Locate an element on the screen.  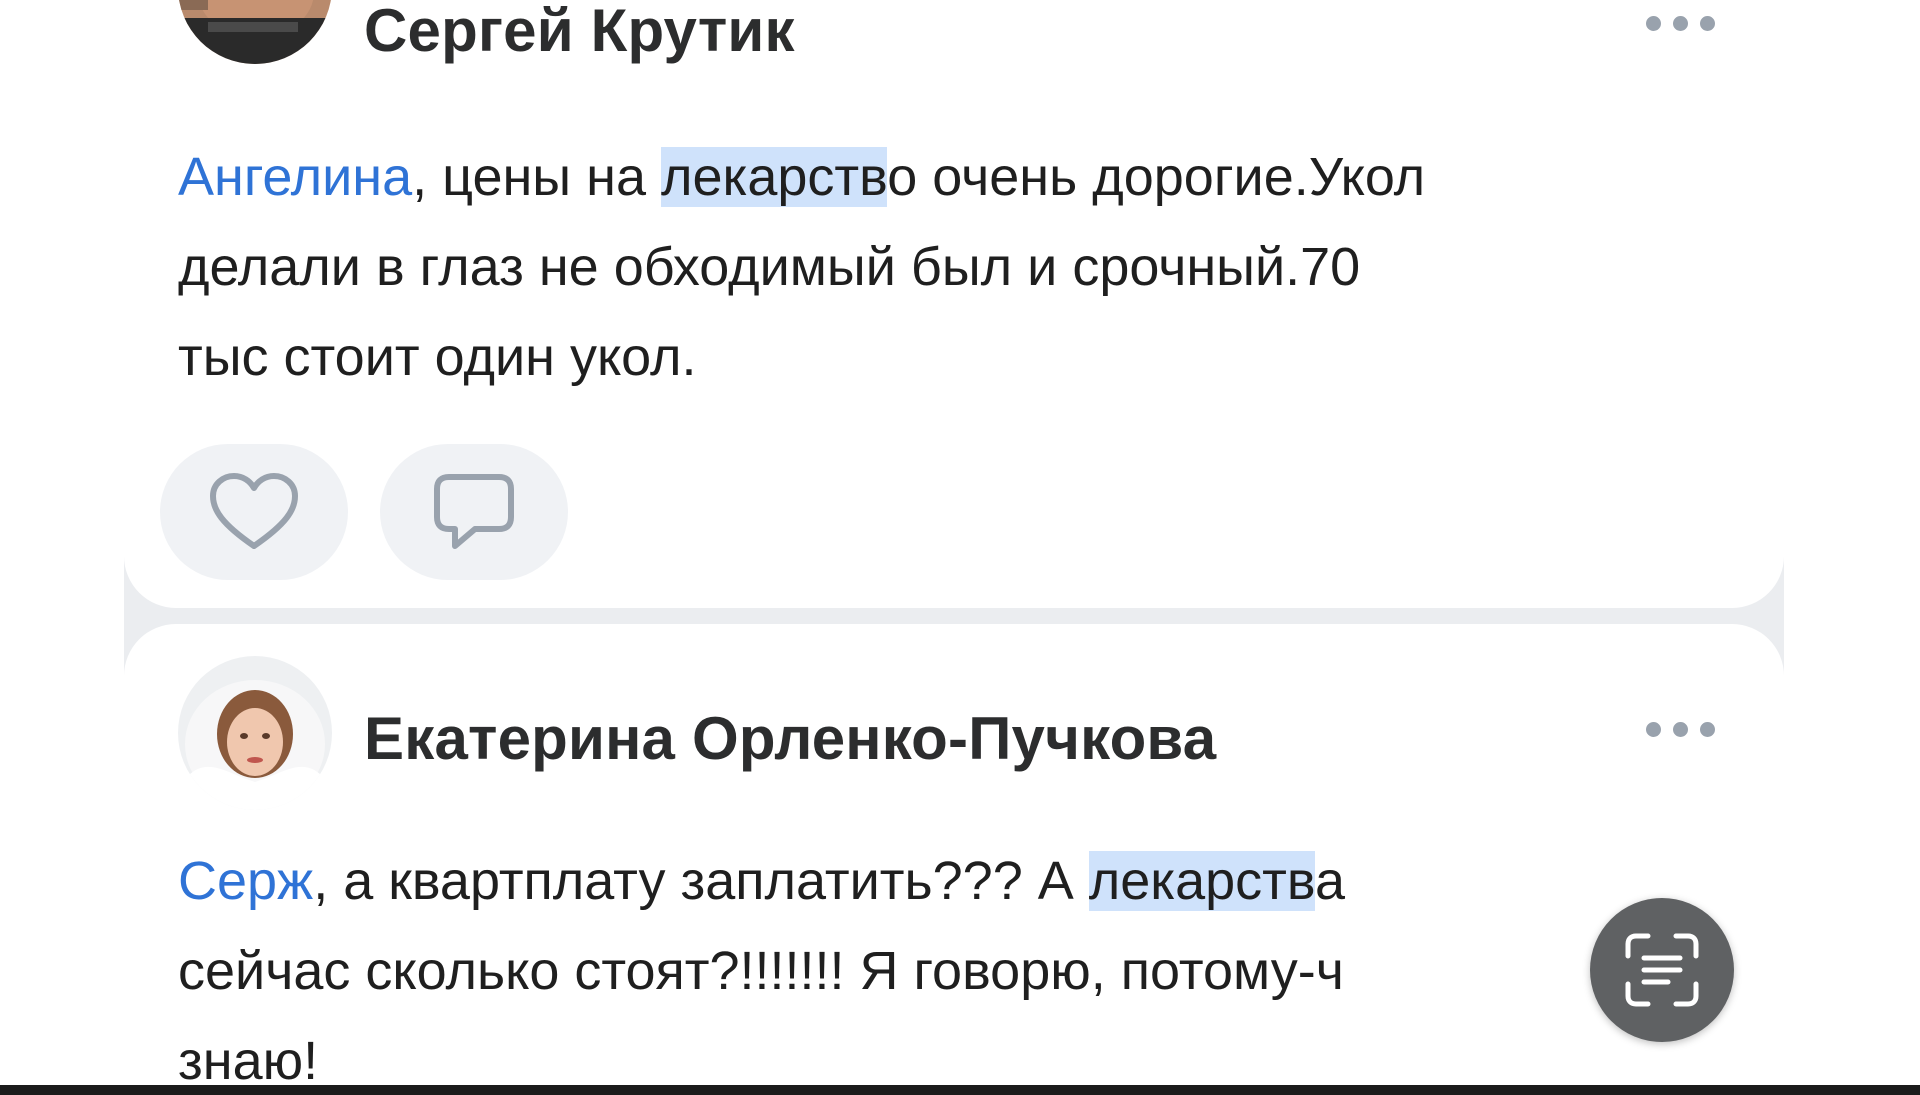
comment-icon is located at coordinates (474, 511).